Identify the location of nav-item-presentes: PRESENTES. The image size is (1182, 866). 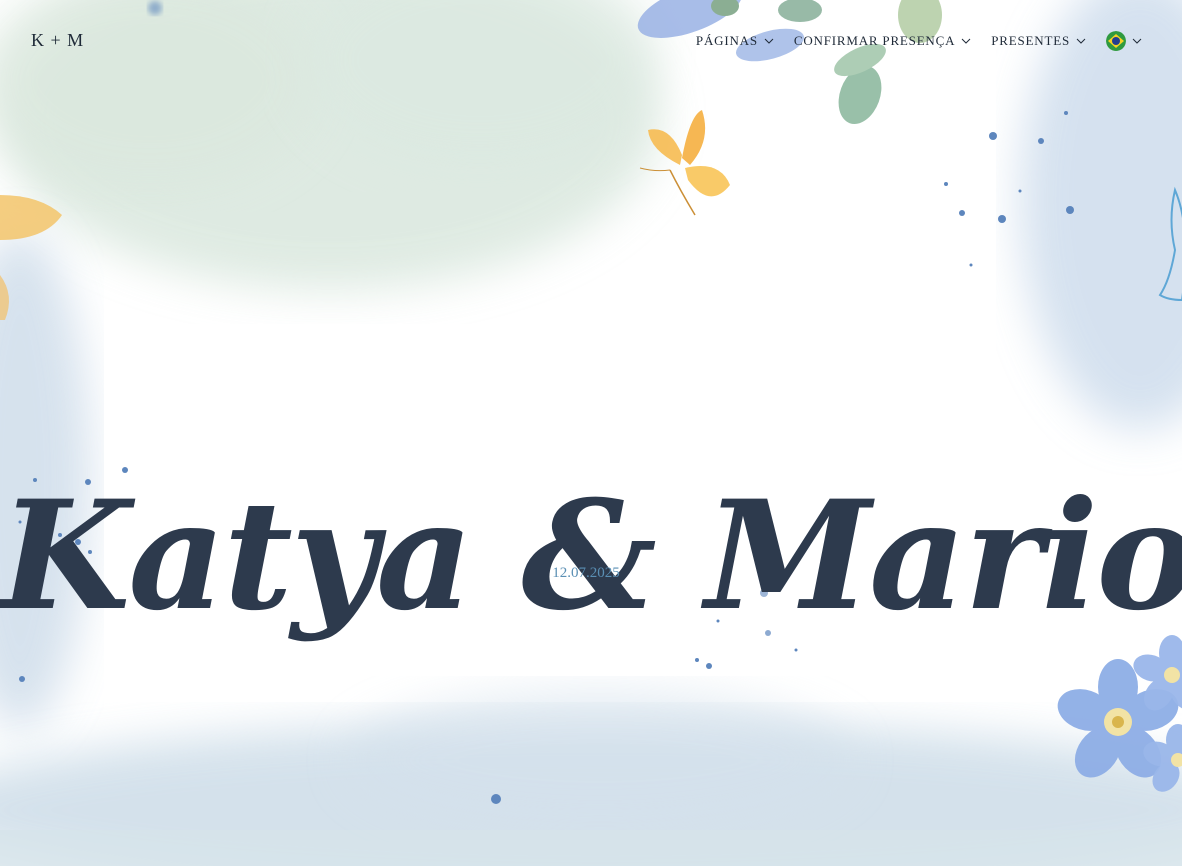
(1038, 41).